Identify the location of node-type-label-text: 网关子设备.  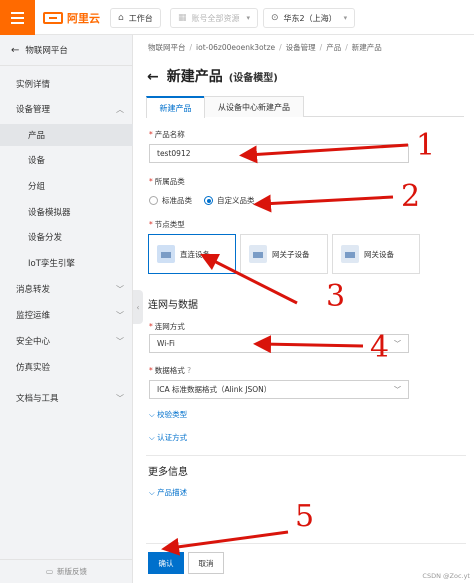
(291, 254).